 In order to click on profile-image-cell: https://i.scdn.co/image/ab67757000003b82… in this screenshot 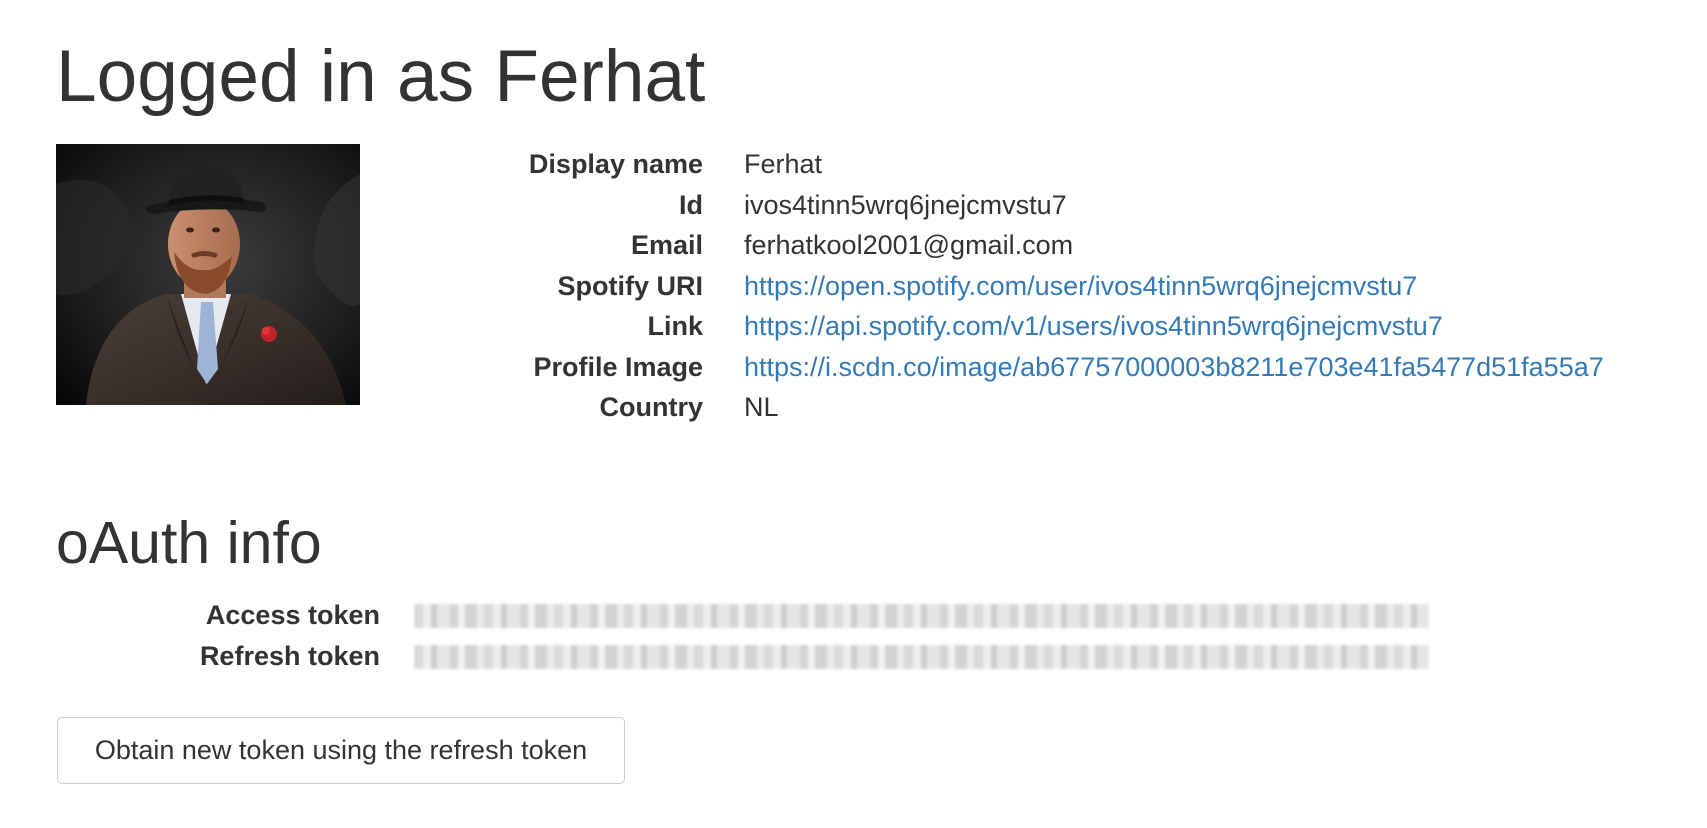, I will do `click(1174, 367)`.